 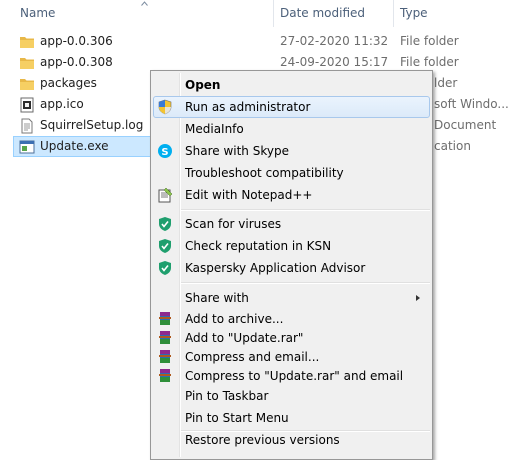 I want to click on column-header-type: Type, so click(x=414, y=13).